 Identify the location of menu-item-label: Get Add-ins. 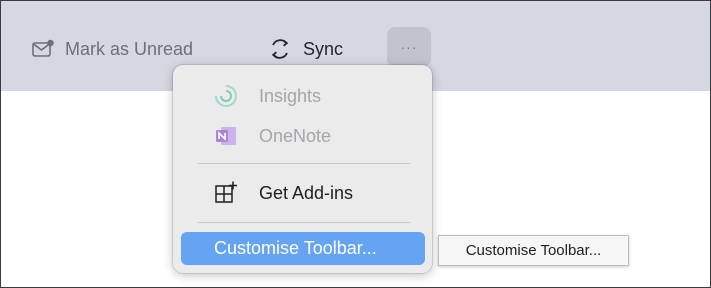
(306, 192).